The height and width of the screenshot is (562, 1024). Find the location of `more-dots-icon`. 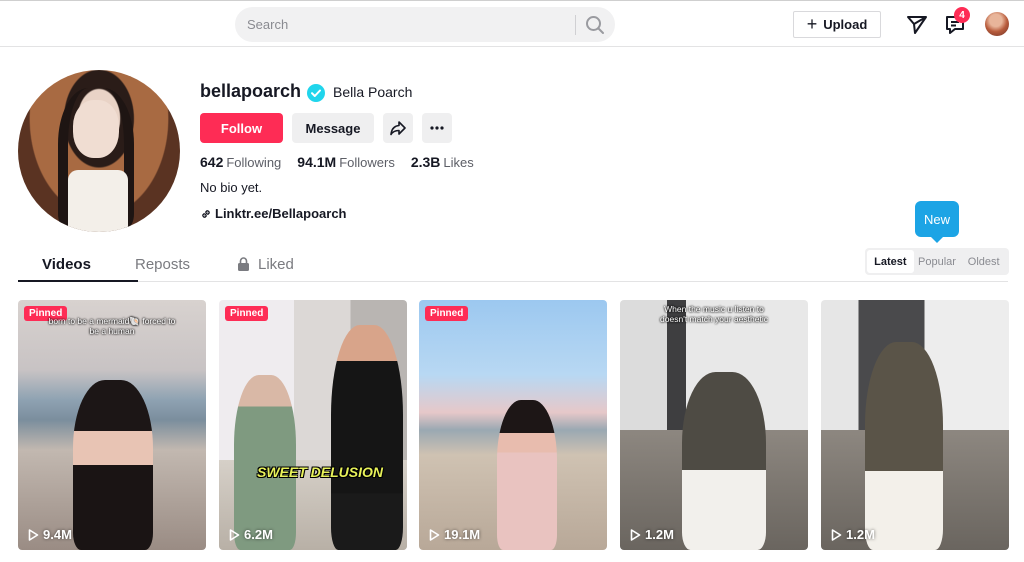

more-dots-icon is located at coordinates (437, 128).